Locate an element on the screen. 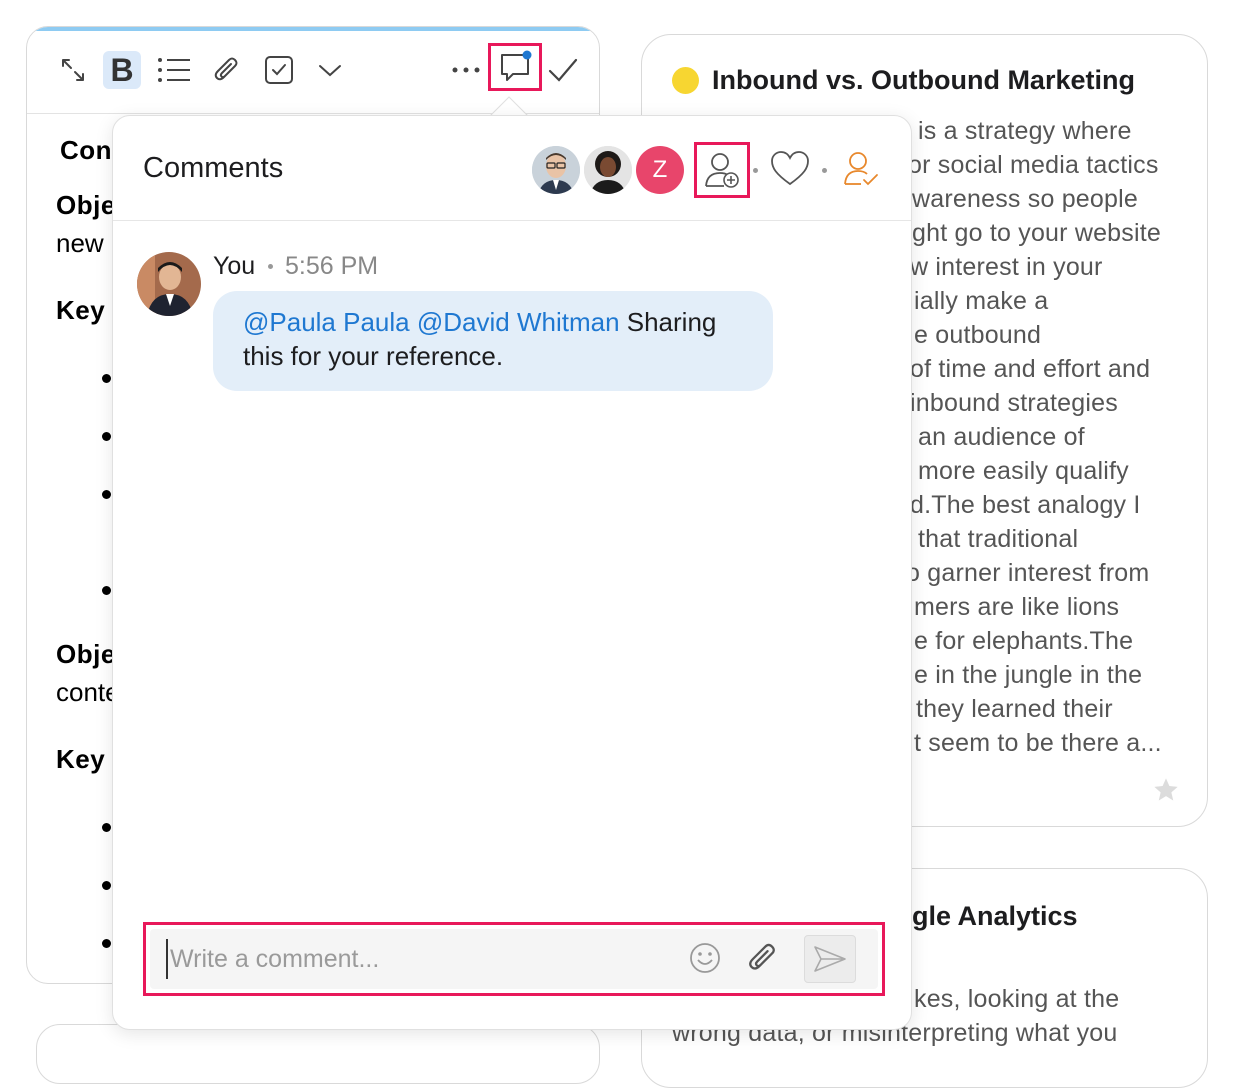  note-card-line: d.The best analogy I is located at coordinates (1025, 505).